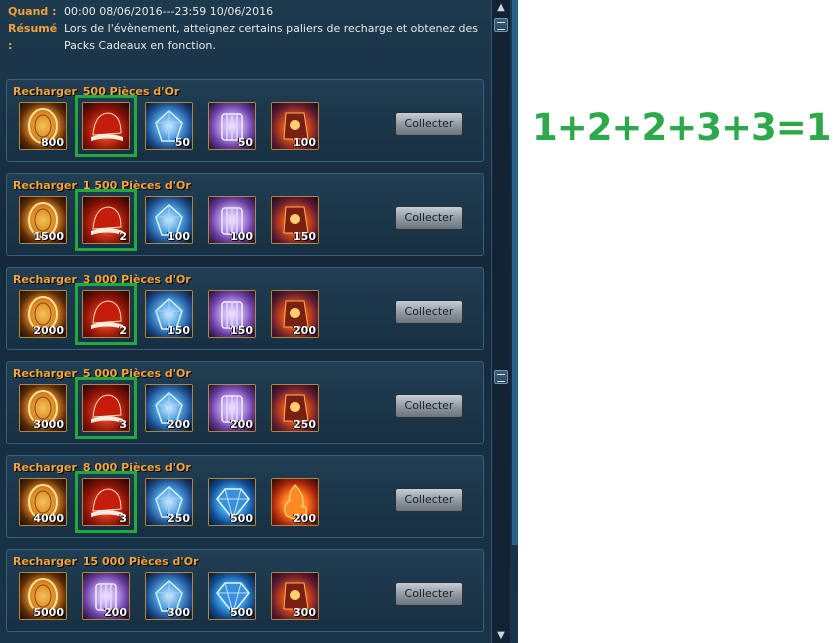  I want to click on item-quantity: 5000, so click(48, 612).